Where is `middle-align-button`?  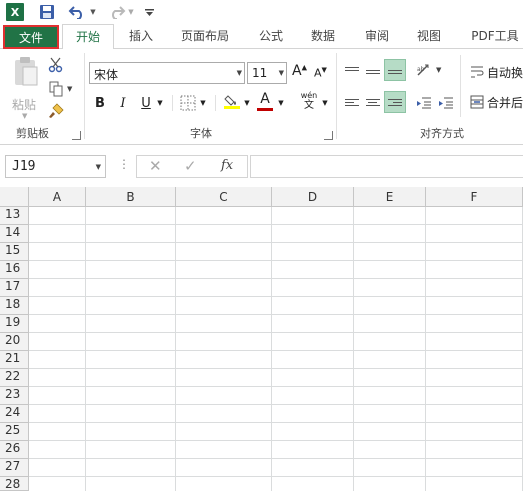 middle-align-button is located at coordinates (373, 70).